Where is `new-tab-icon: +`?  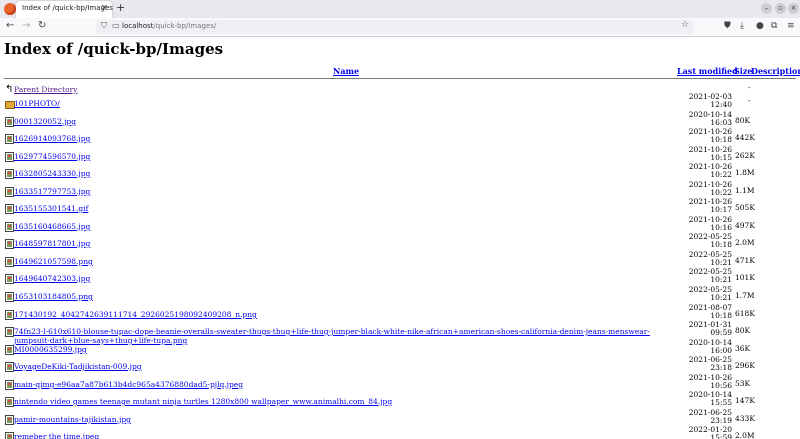
new-tab-icon: + is located at coordinates (120, 7).